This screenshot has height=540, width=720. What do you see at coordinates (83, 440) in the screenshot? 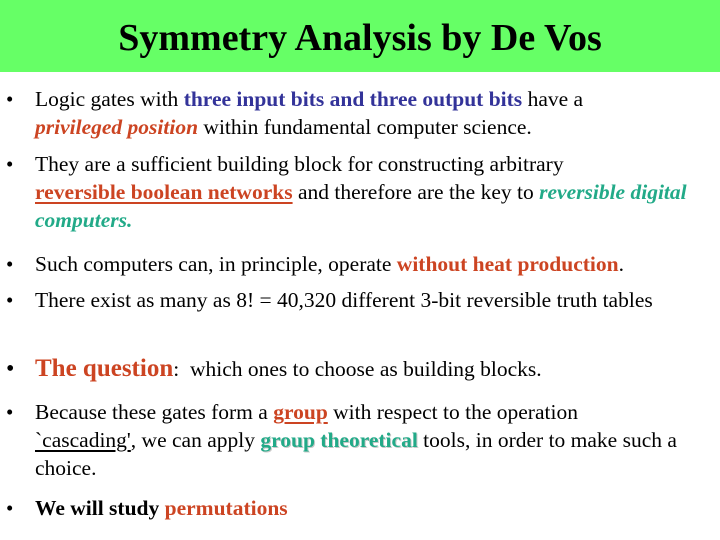
I see `link-cascading: `cascading'` at bounding box center [83, 440].